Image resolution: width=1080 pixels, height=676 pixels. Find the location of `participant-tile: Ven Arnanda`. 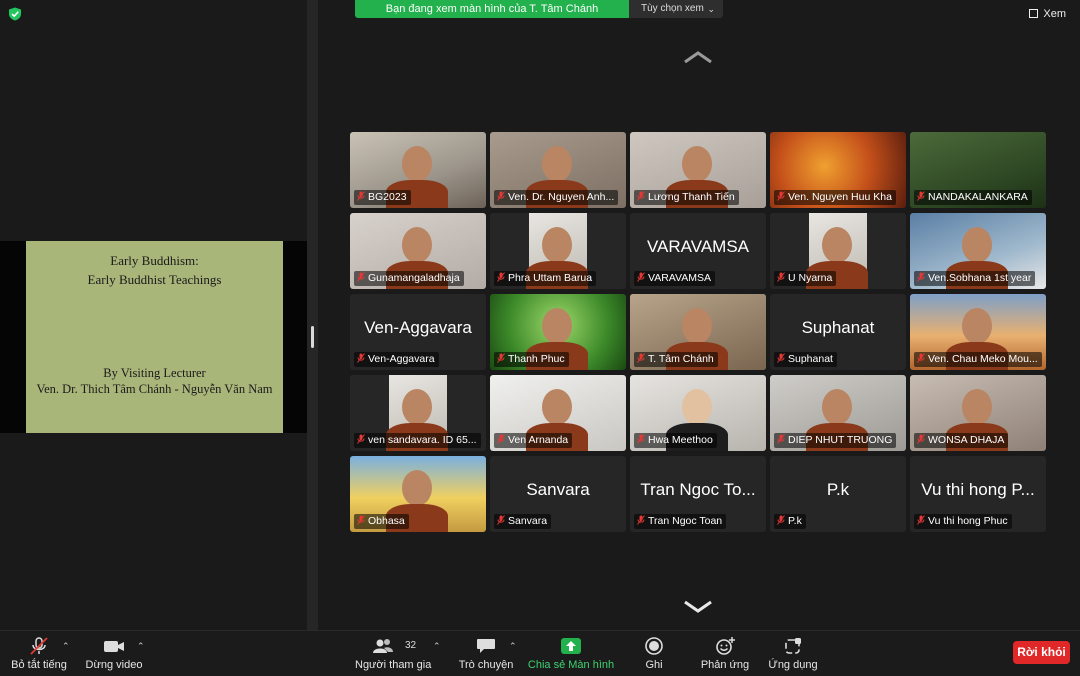

participant-tile: Ven Arnanda is located at coordinates (558, 413).